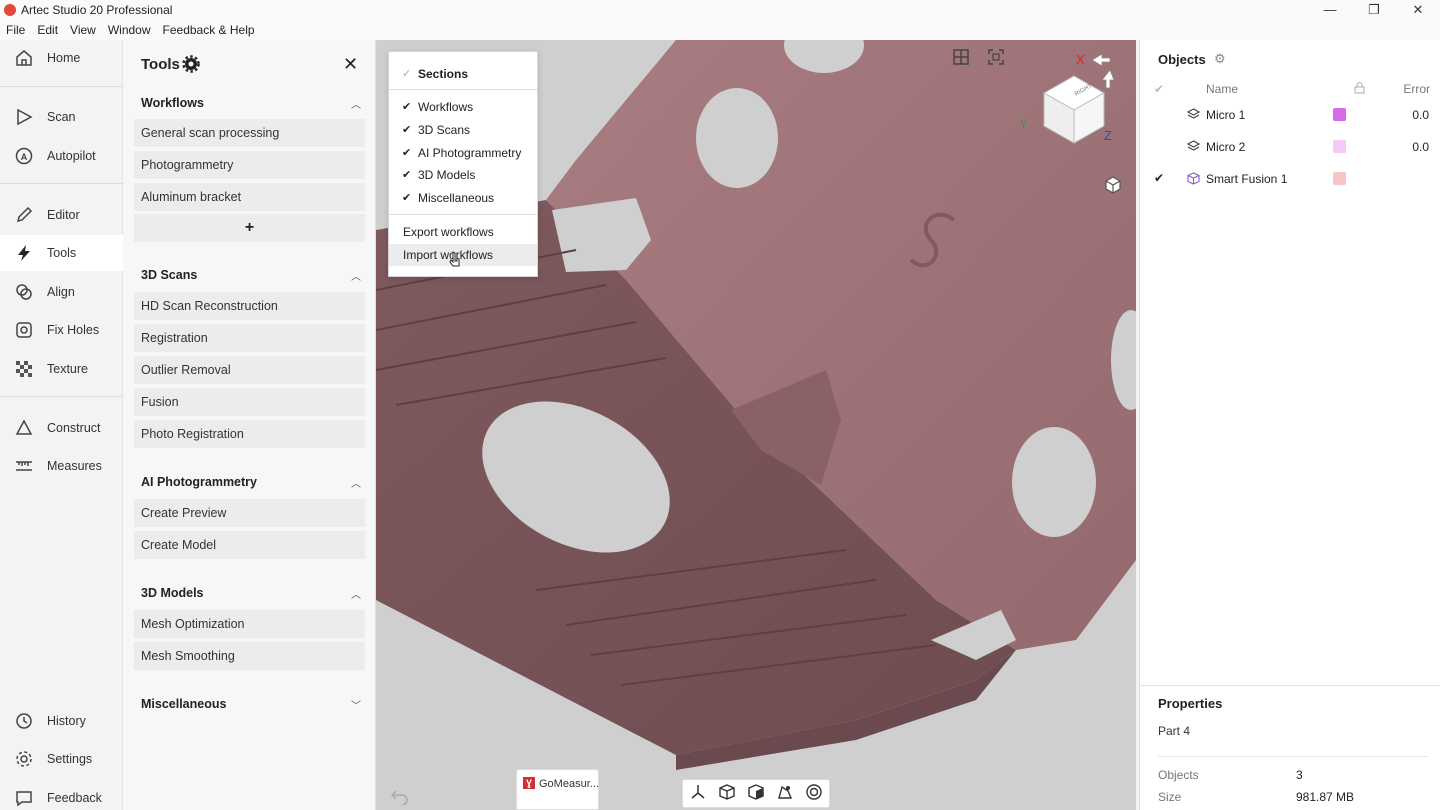  Describe the element at coordinates (160, 64) in the screenshot. I see `panel-title: Tools` at that location.